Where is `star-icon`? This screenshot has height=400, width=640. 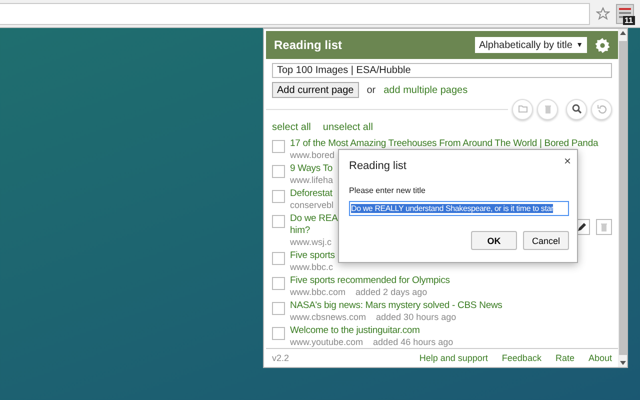
star-icon is located at coordinates (603, 13).